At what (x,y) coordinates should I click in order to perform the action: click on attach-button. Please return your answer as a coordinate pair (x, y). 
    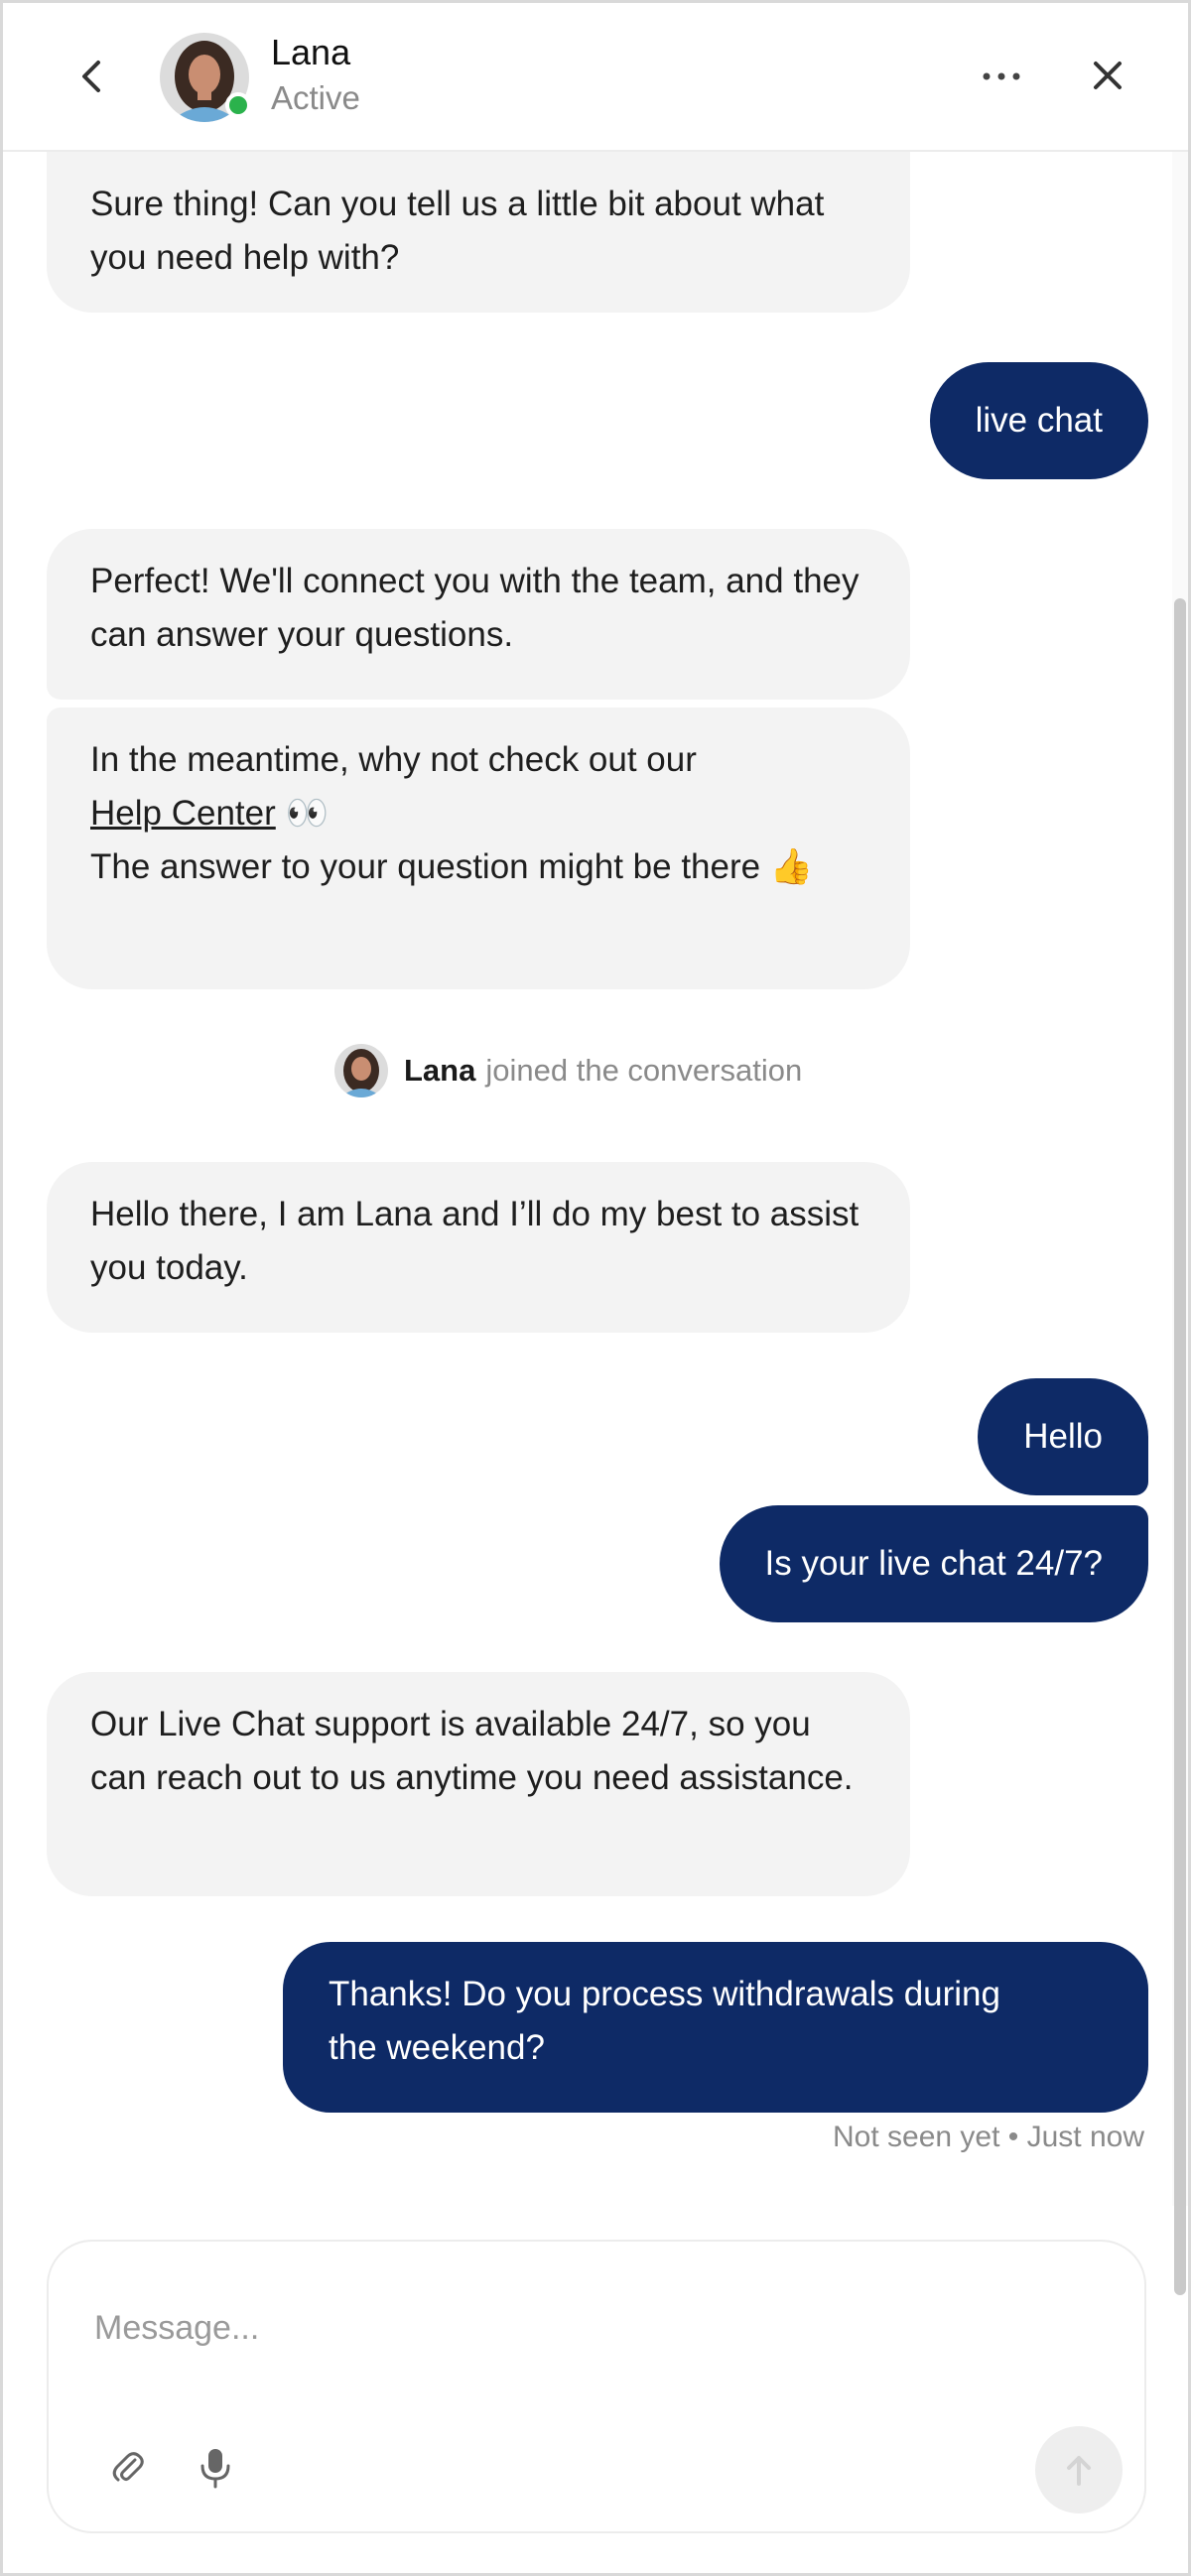
    Looking at the image, I should click on (128, 2468).